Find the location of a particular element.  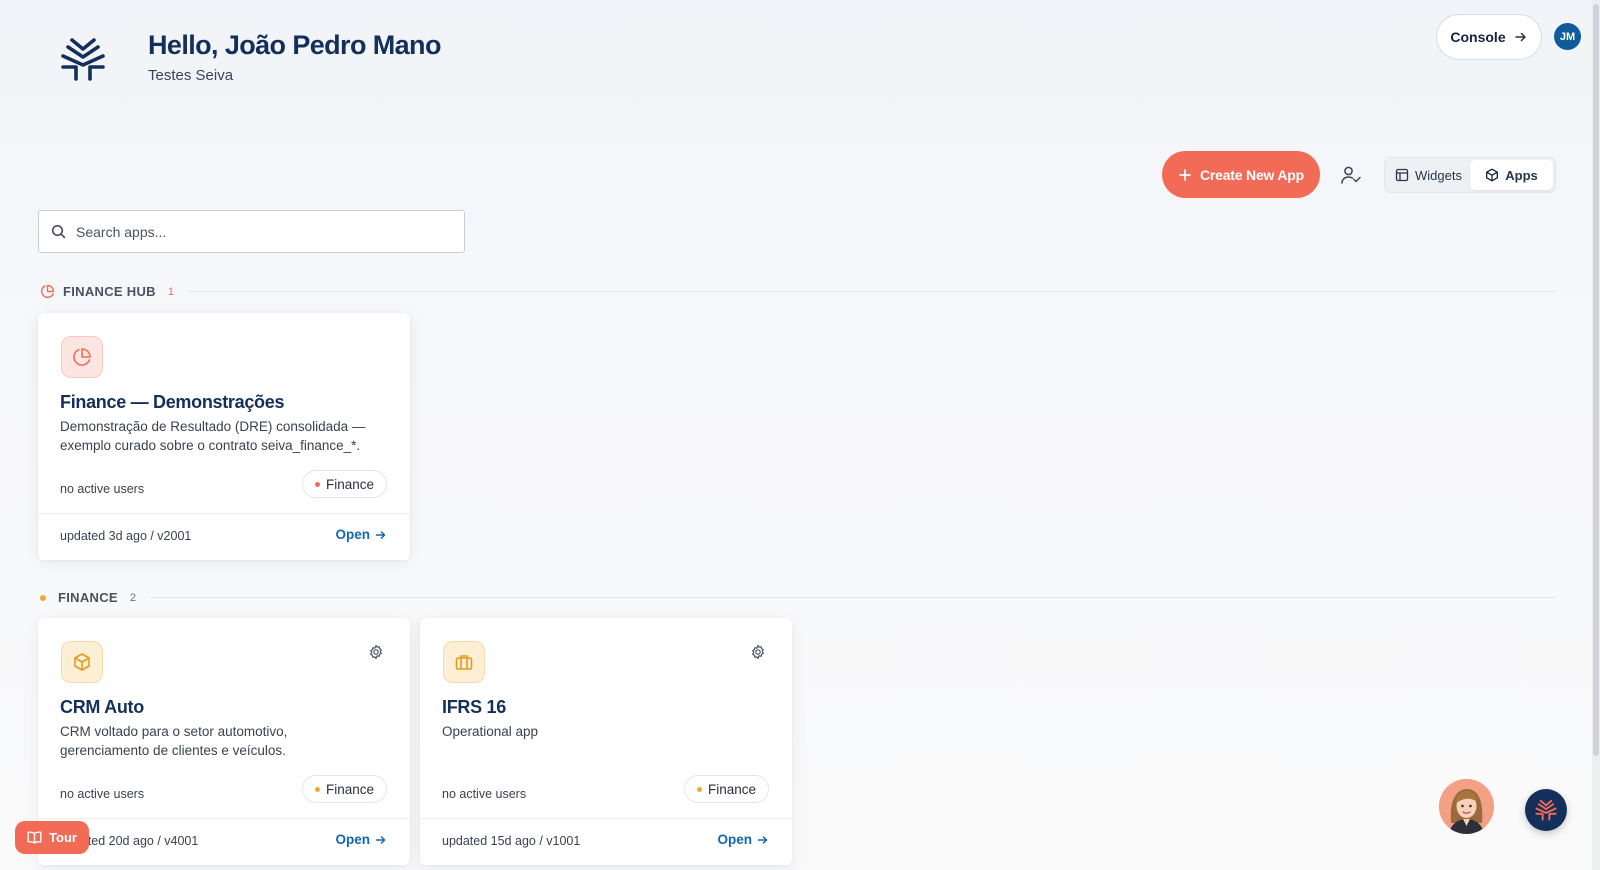

console-button: Console is located at coordinates (1489, 37).